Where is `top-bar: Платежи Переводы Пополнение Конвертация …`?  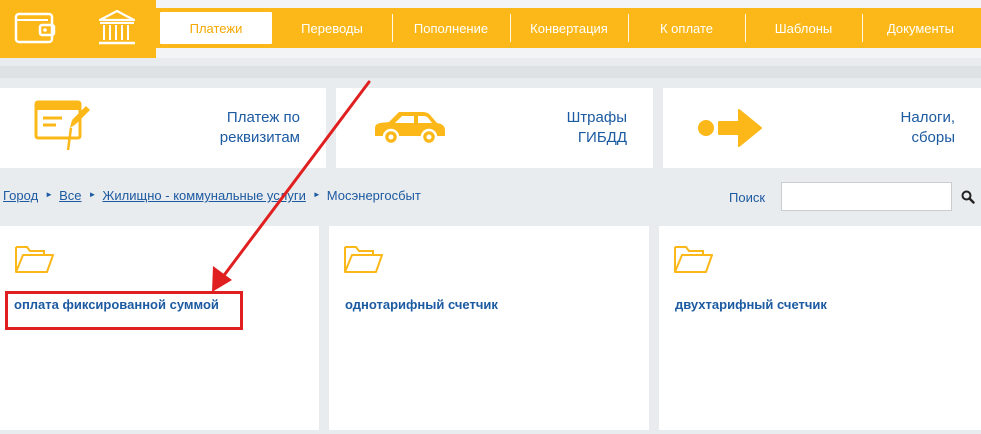 top-bar: Платежи Переводы Пополнение Конвертация … is located at coordinates (490, 29).